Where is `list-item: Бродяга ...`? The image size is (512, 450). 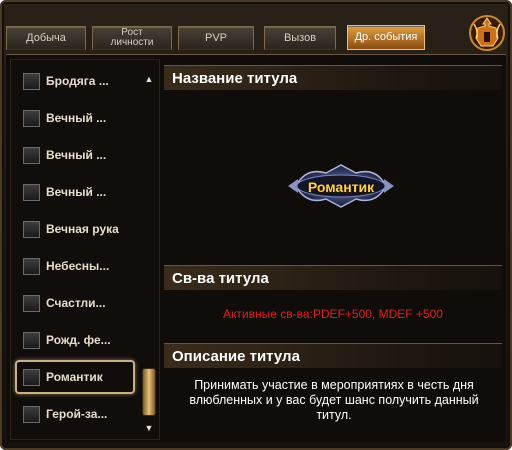
list-item: Бродяга ... is located at coordinates (76, 81).